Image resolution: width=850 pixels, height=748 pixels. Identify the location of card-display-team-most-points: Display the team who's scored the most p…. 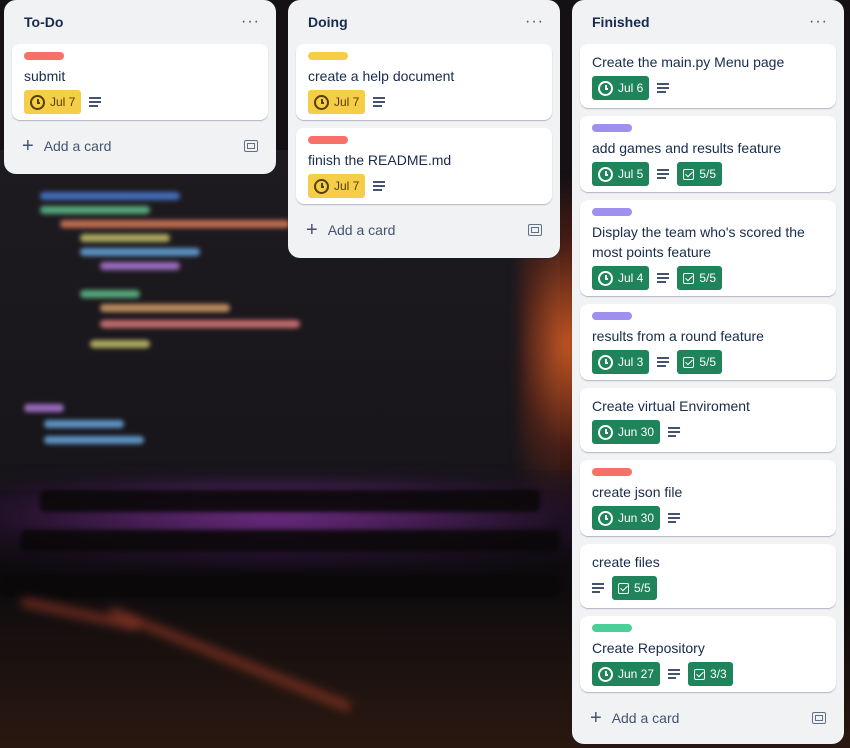
(708, 248).